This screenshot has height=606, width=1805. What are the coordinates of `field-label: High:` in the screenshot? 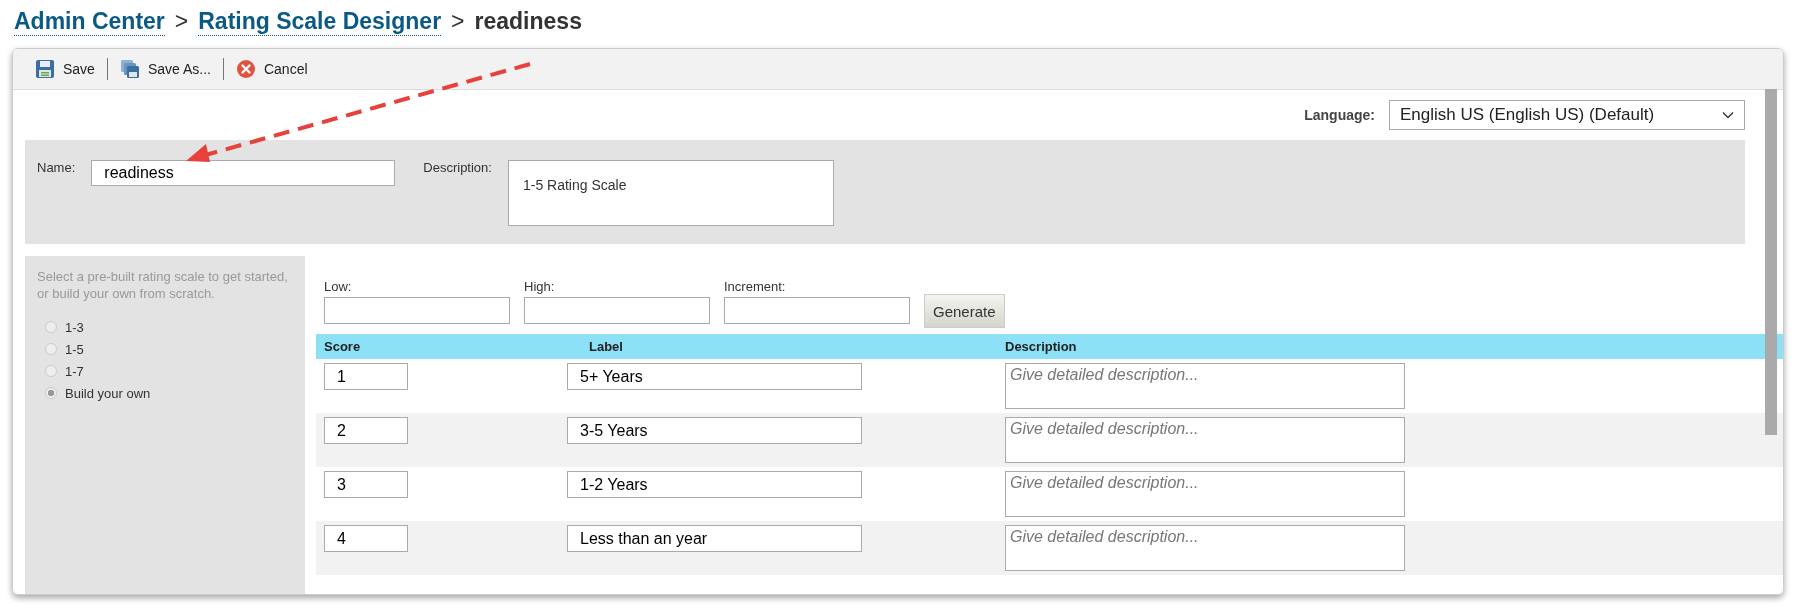 It's located at (540, 286).